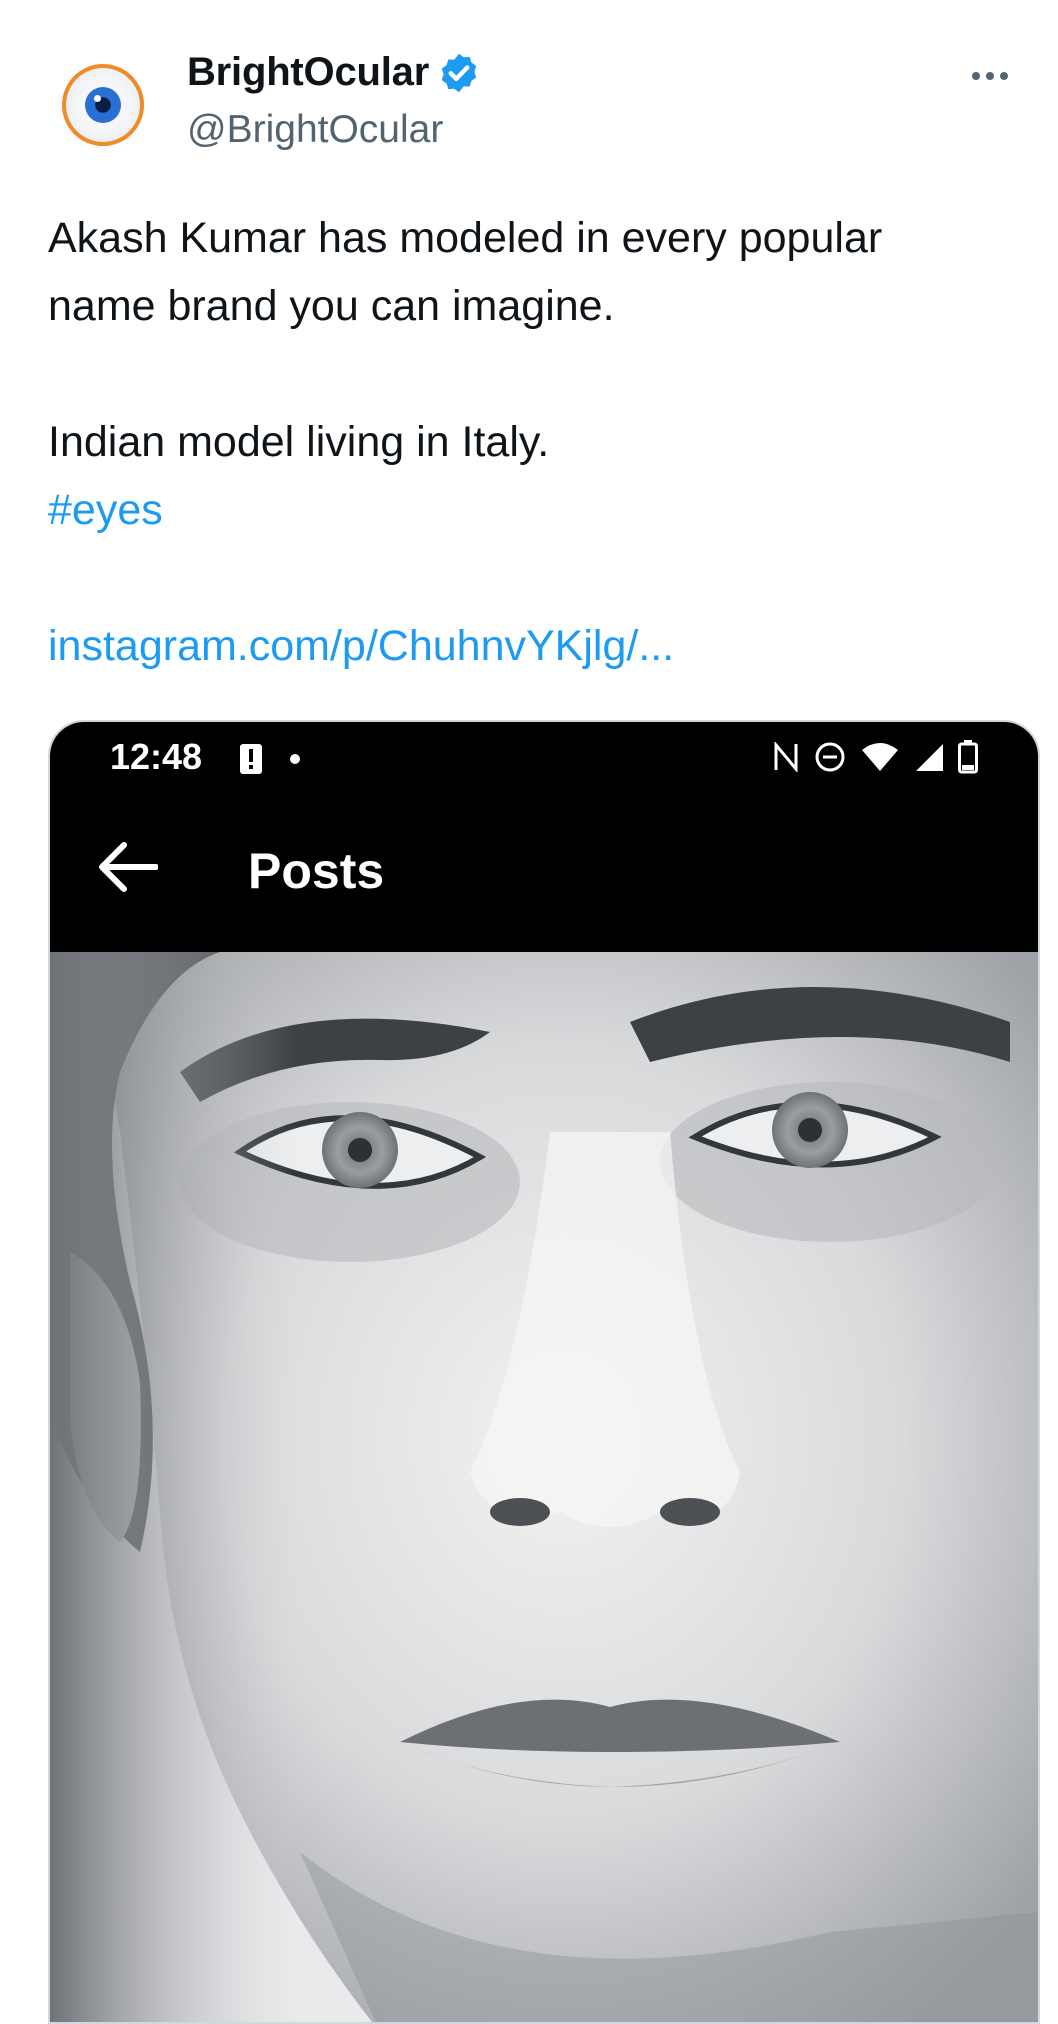 This screenshot has width=1058, height=2024. What do you see at coordinates (315, 130) in the screenshot?
I see `author-handle: @BrightOcular` at bounding box center [315, 130].